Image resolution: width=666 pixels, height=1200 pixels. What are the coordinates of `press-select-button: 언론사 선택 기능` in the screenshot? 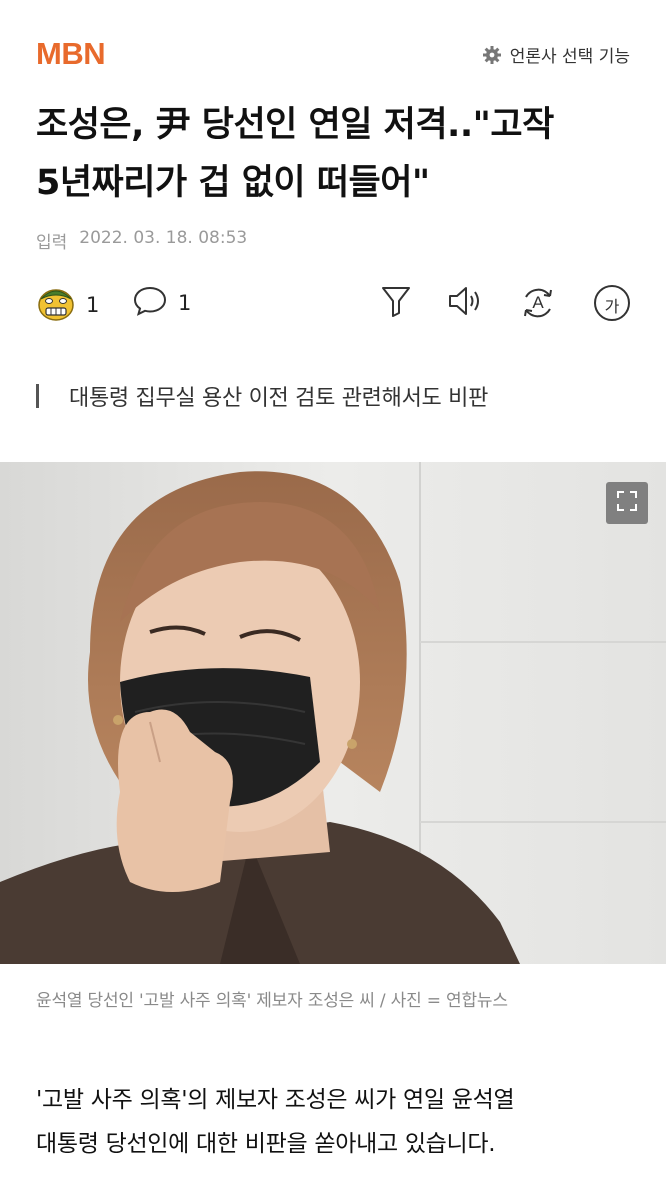 It's located at (556, 54).